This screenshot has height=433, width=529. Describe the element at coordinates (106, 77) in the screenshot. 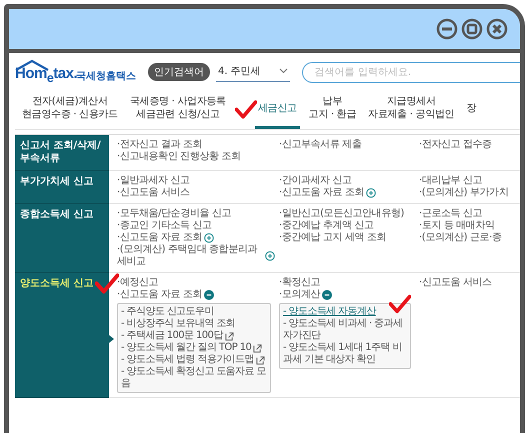

I see `logo-subtitle: 국세청홈택스` at that location.